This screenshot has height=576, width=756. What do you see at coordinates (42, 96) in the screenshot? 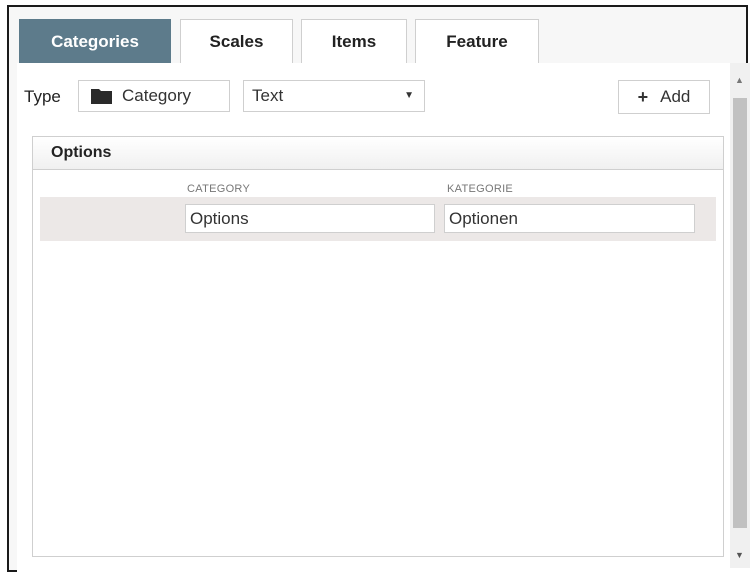
I see `type-label: Type` at bounding box center [42, 96].